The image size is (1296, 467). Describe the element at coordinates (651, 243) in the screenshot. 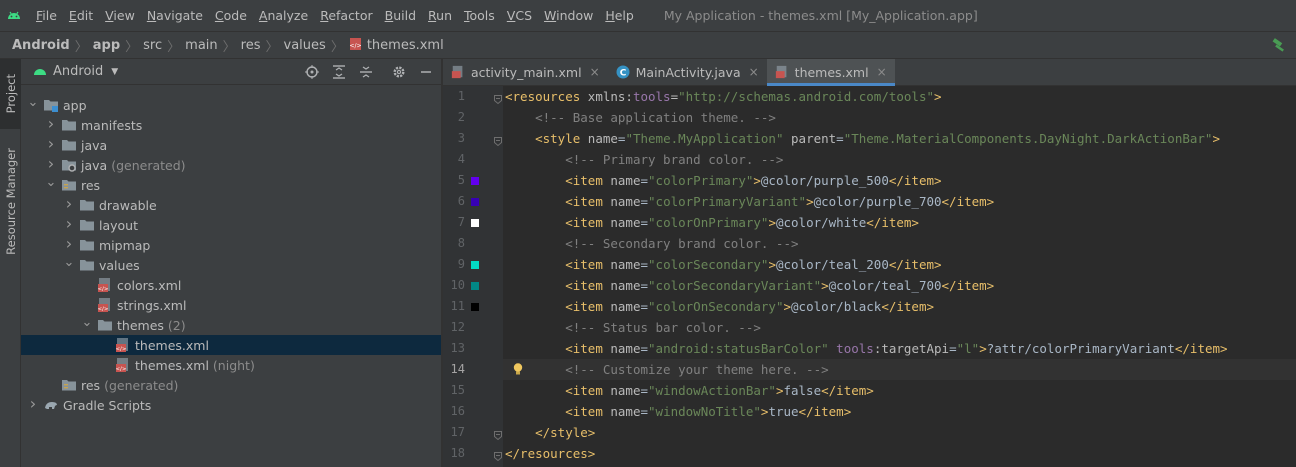

I see `code-line: <!-- Secondary brand color. -->` at that location.